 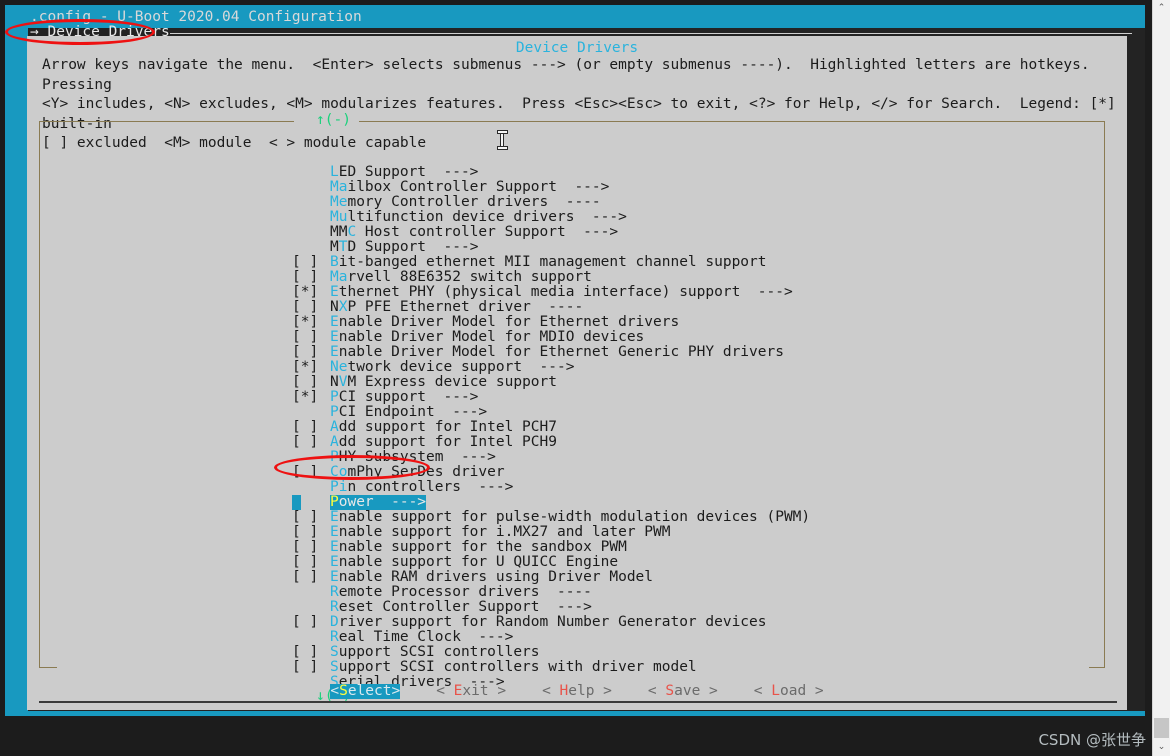 I want to click on menu-item: [*] Network device support --->, so click(x=697, y=367).